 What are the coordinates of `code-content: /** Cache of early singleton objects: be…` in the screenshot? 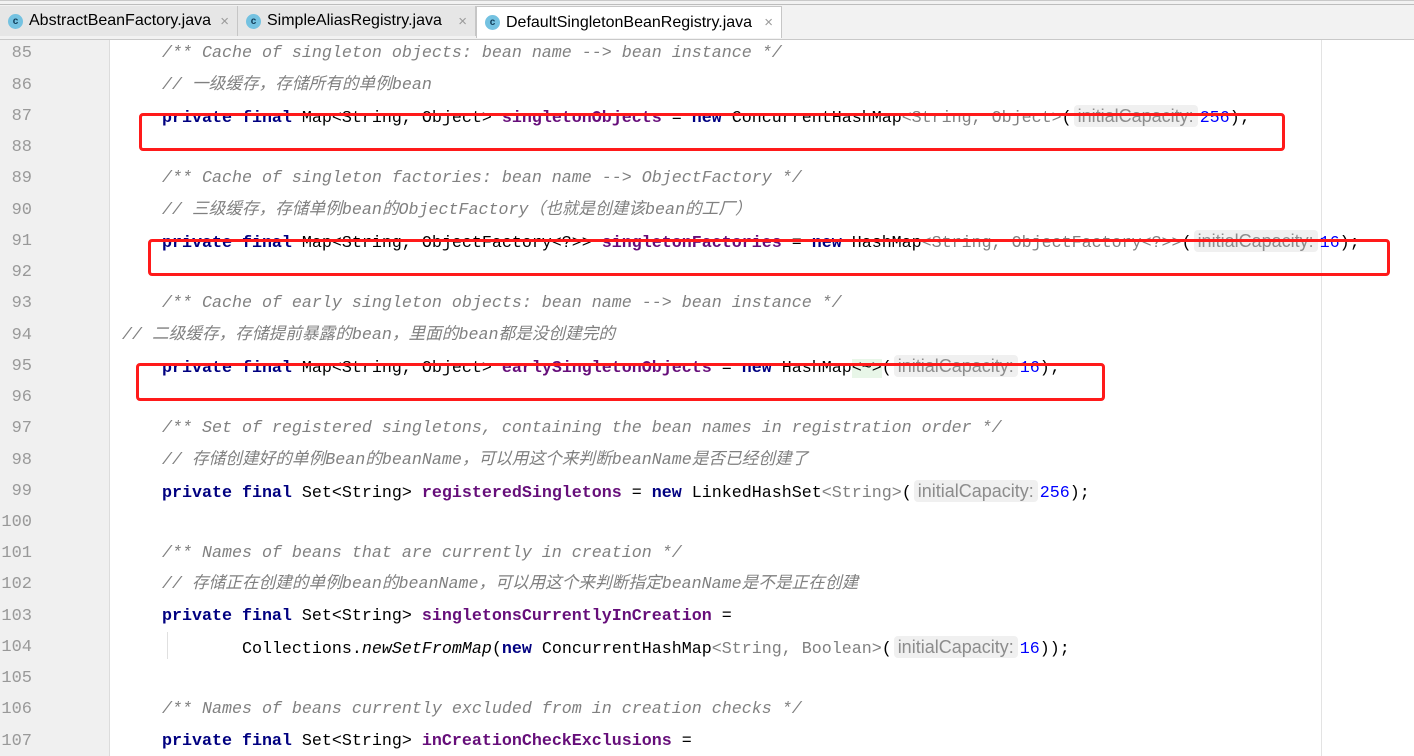 It's located at (482, 303).